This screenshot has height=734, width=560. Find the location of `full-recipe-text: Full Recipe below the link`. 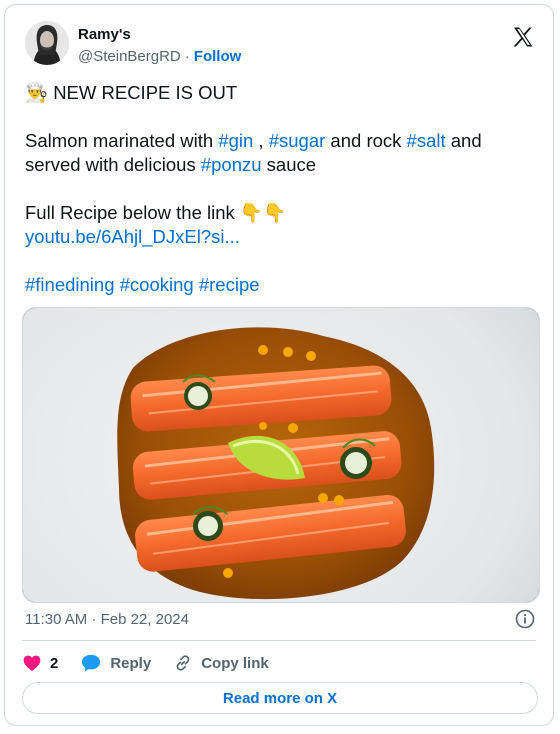

full-recipe-text: Full Recipe below the link is located at coordinates (130, 212).